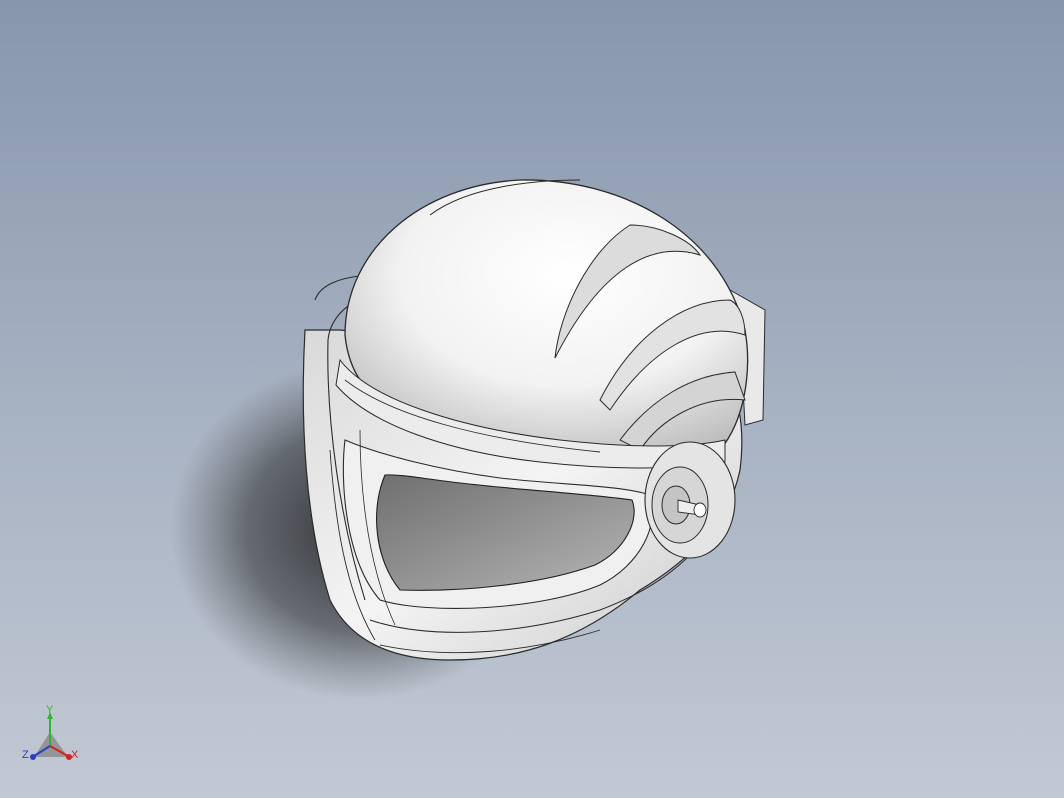  What do you see at coordinates (25, 755) in the screenshot?
I see `triad-z-label: Z` at bounding box center [25, 755].